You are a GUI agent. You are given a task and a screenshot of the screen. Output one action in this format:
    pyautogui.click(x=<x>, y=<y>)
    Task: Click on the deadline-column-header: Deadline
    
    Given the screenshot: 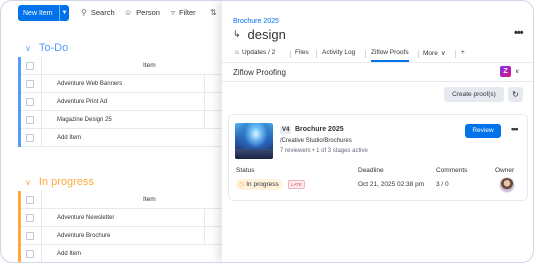 What is the action you would take?
    pyautogui.click(x=371, y=170)
    